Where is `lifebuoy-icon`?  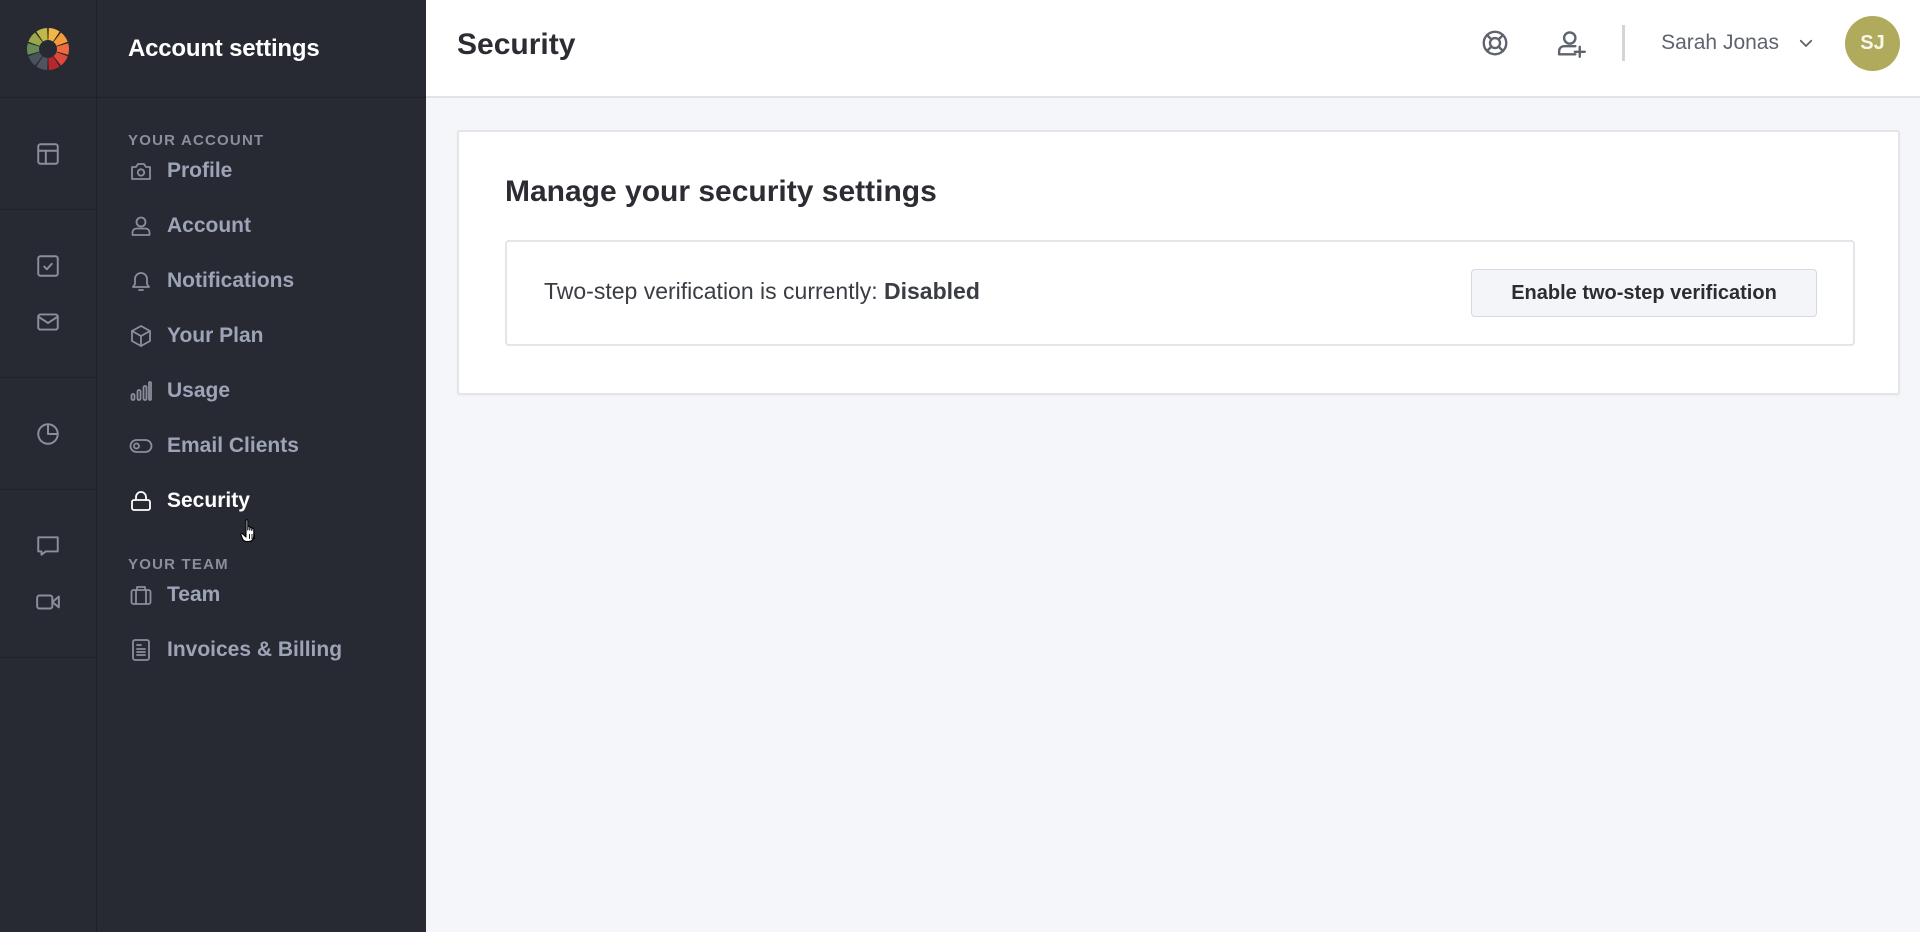
lifebuoy-icon is located at coordinates (1495, 43).